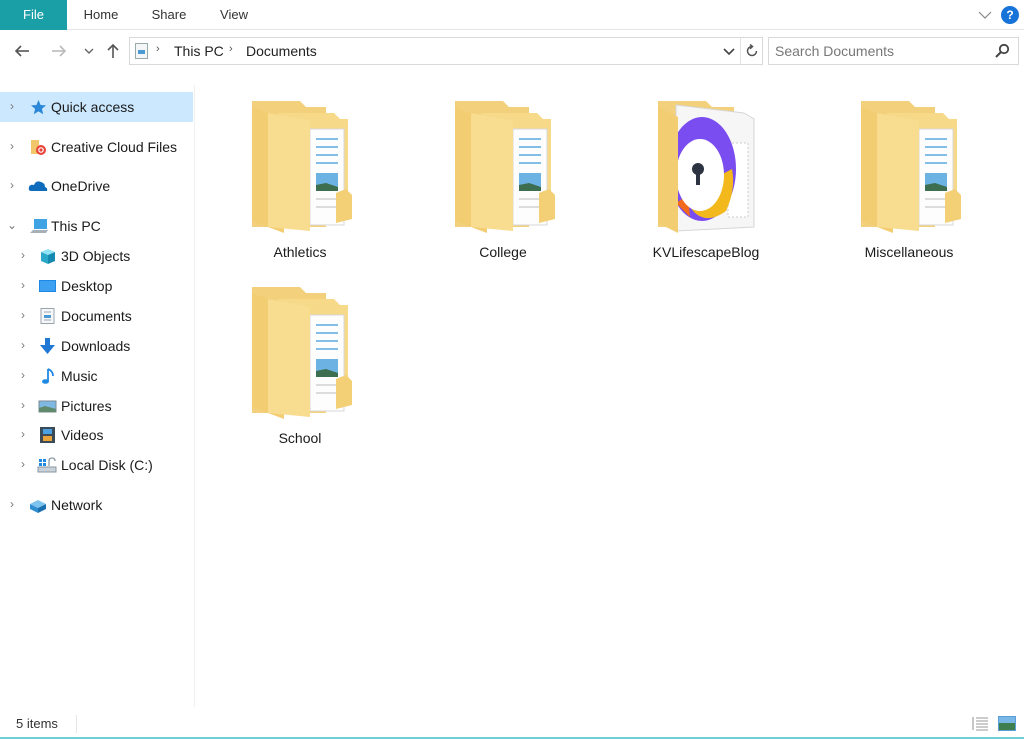  I want to click on sidebar-item-pictures: › Pictures, so click(96, 406).